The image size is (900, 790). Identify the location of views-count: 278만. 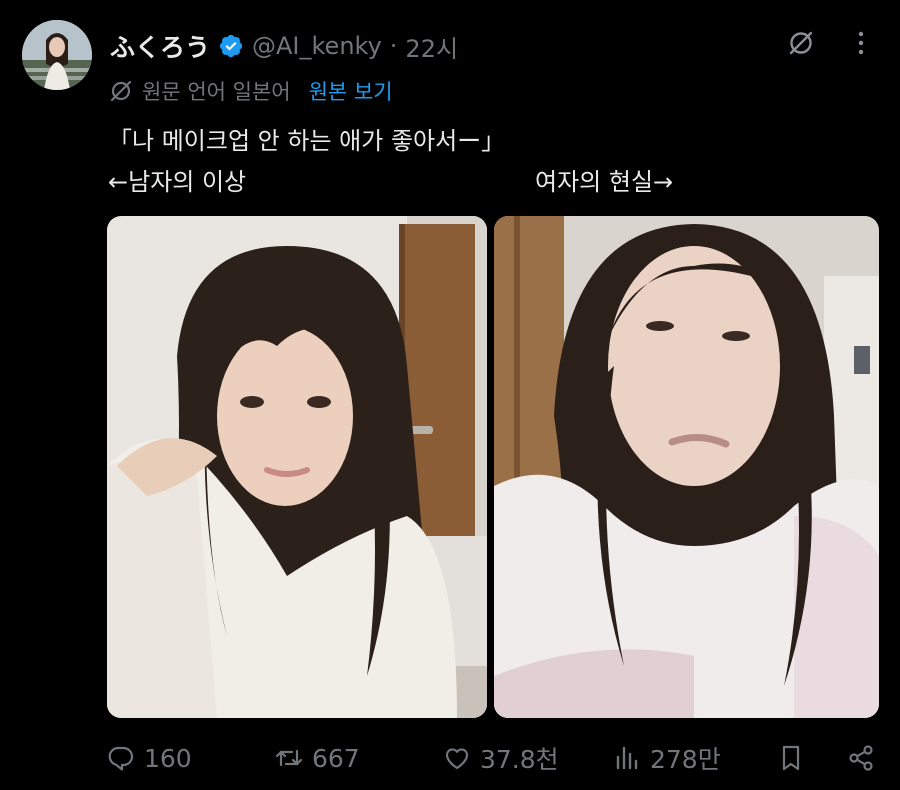
(685, 759).